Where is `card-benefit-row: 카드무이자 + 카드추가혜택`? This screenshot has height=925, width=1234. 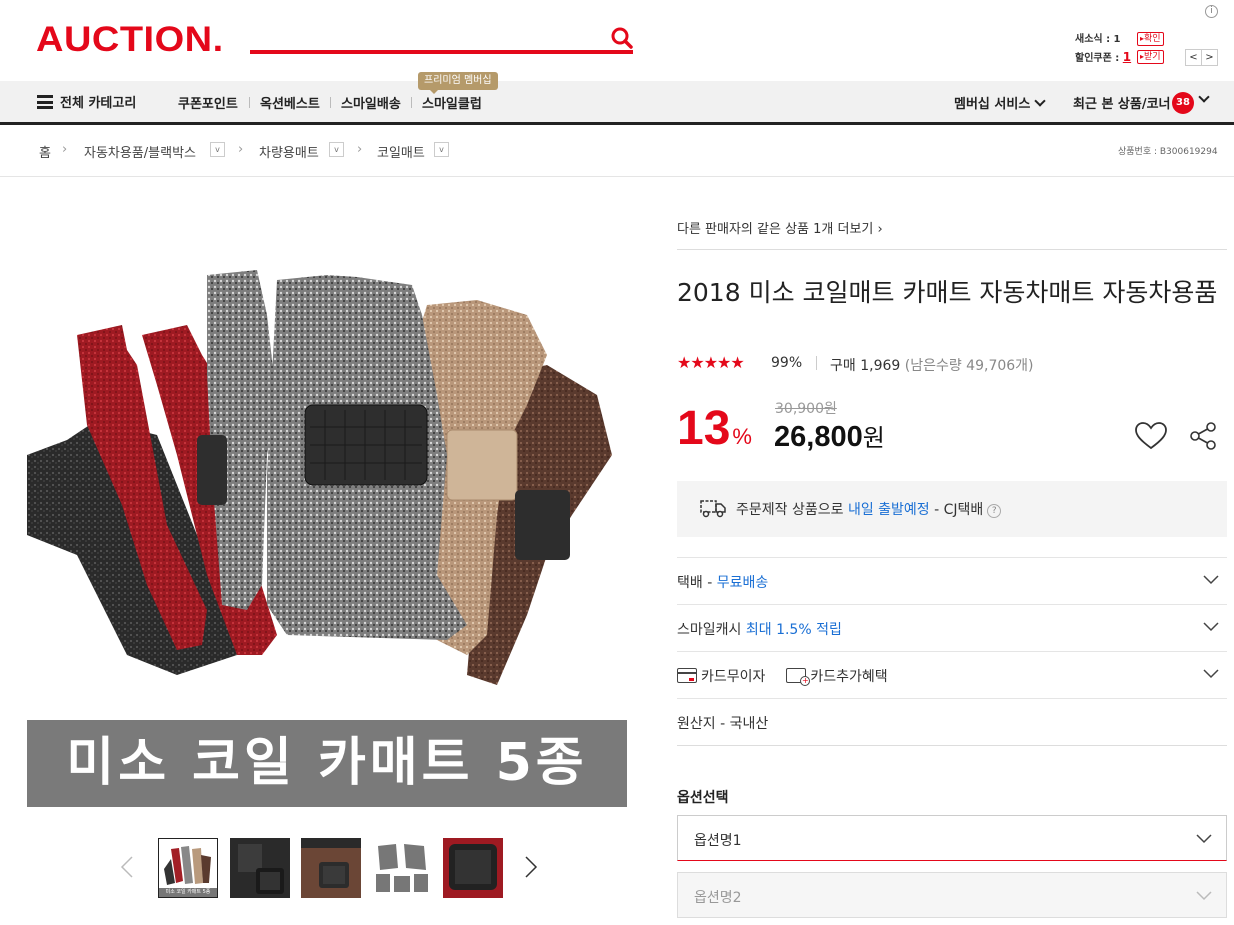
card-benefit-row: 카드무이자 + 카드추가혜택 is located at coordinates (952, 674).